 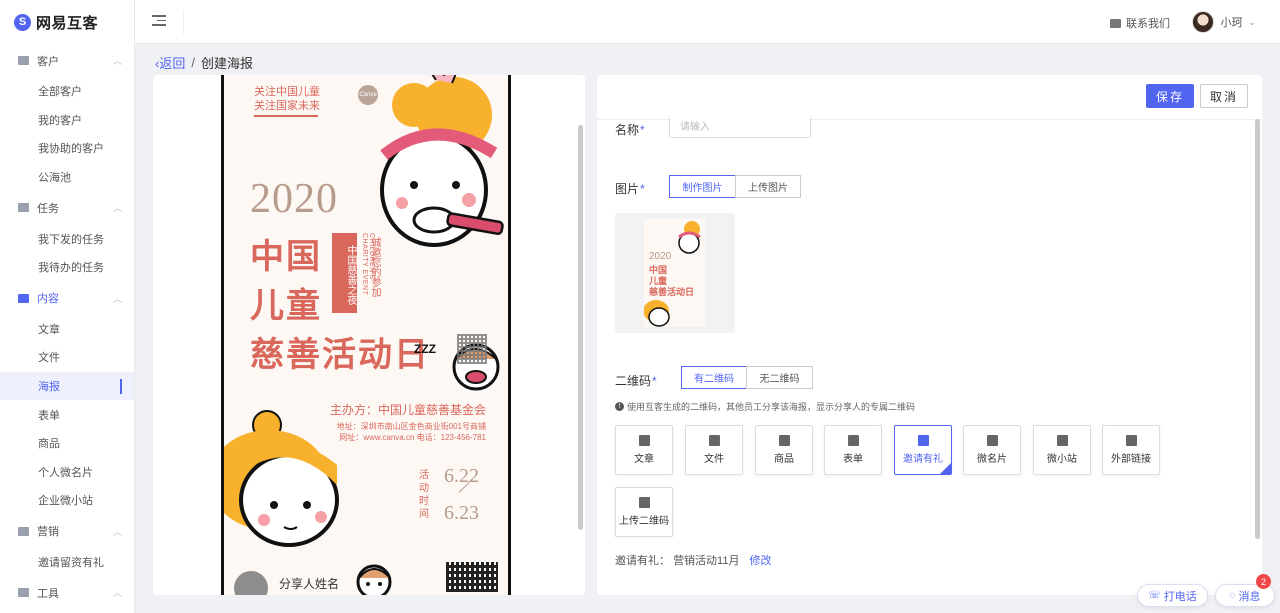 What do you see at coordinates (22, 22) in the screenshot?
I see `logo-icon: S` at bounding box center [22, 22].